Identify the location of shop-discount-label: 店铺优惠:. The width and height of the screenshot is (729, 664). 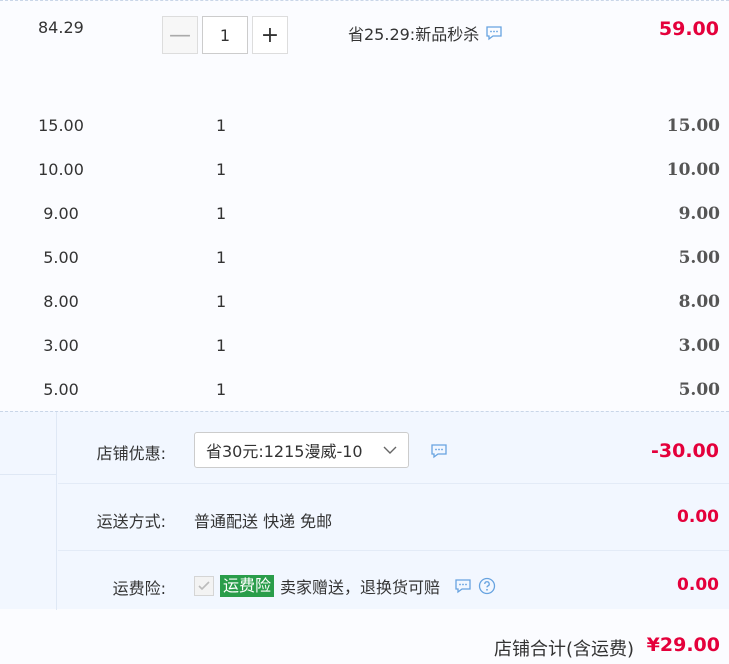
(131, 453).